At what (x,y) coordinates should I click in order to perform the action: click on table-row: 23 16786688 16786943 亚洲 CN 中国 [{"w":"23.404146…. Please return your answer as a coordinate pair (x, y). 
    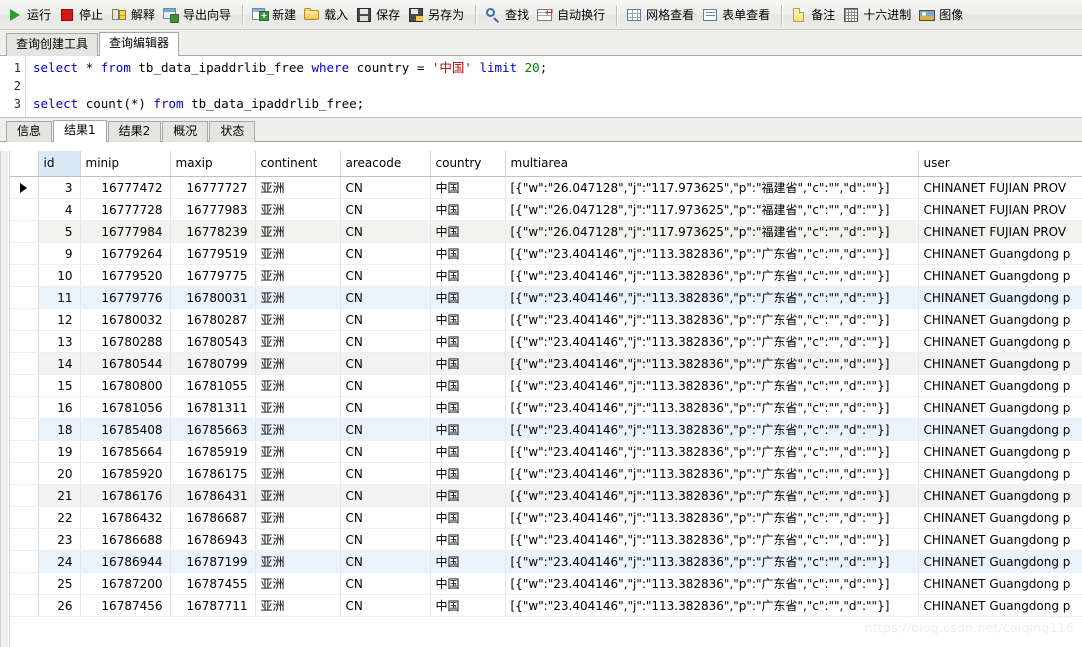
    Looking at the image, I should click on (546, 539).